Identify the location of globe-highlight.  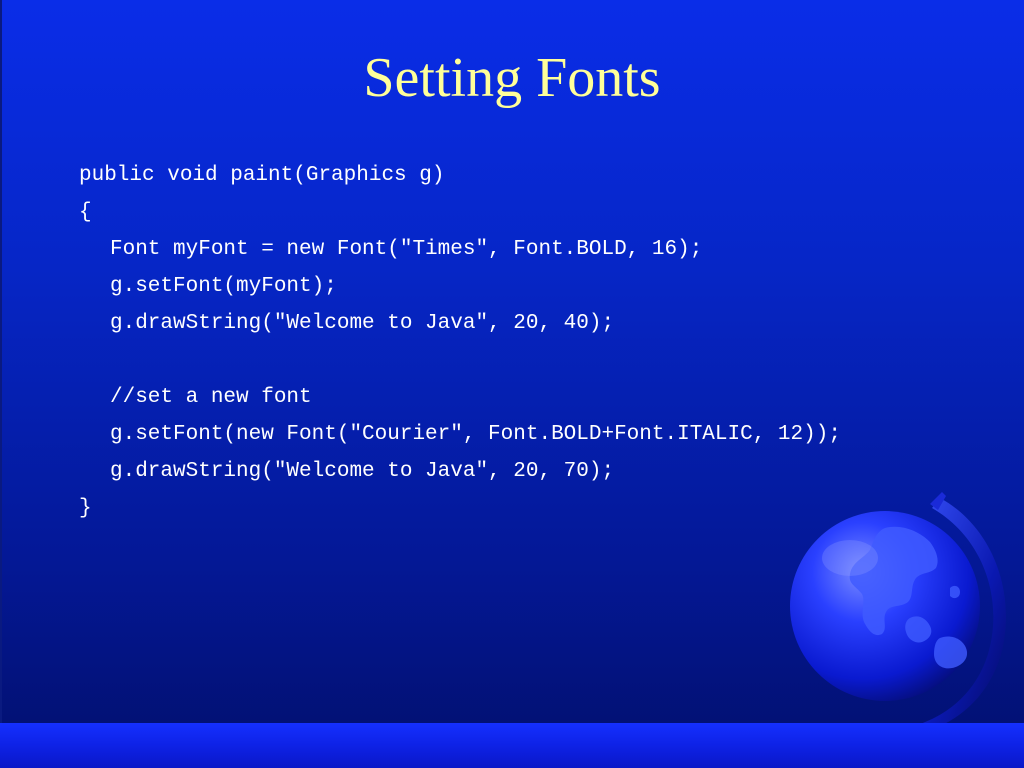
(850, 558).